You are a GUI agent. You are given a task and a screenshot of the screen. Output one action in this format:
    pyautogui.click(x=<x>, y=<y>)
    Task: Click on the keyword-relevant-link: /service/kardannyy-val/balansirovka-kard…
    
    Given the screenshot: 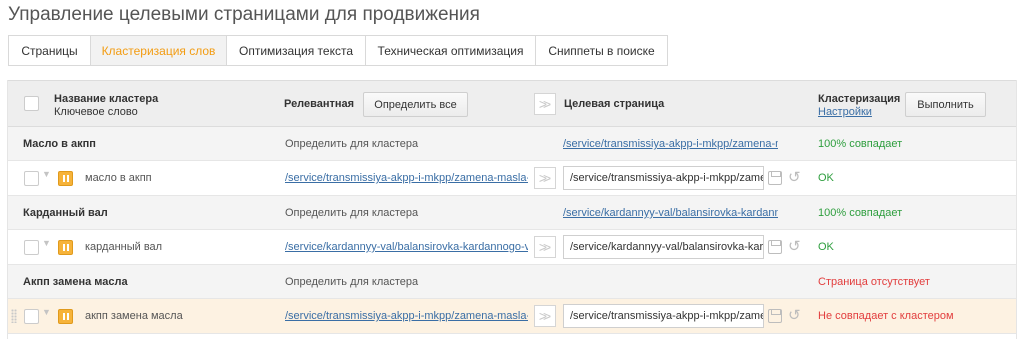 What is the action you would take?
    pyautogui.click(x=406, y=247)
    